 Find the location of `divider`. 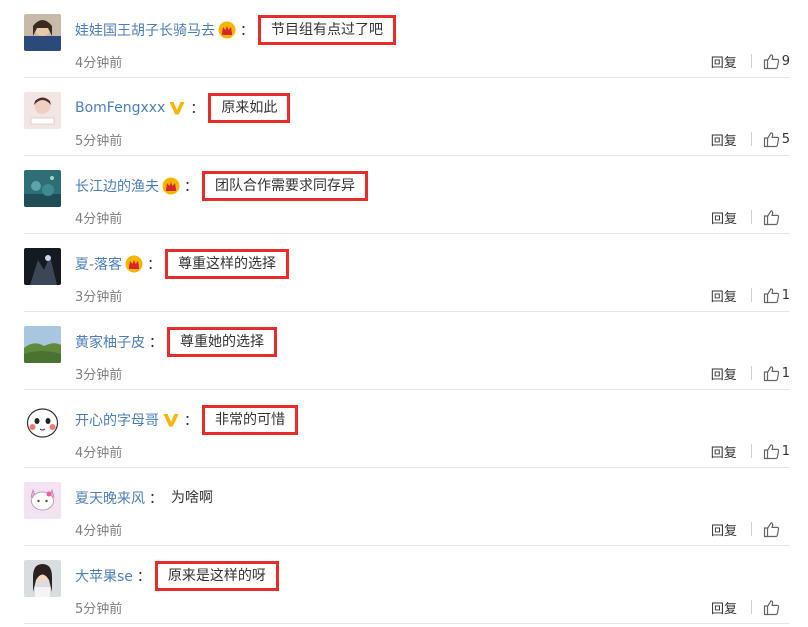

divider is located at coordinates (407, 623).